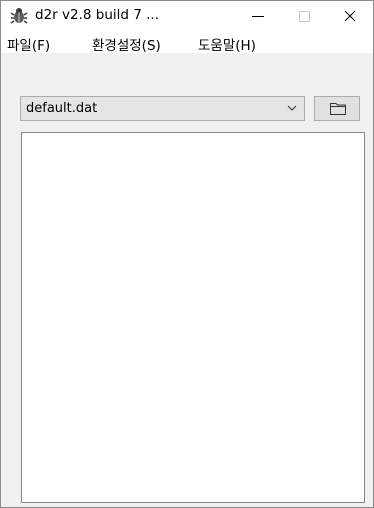 The height and width of the screenshot is (508, 374). I want to click on close-icon, so click(350, 16).